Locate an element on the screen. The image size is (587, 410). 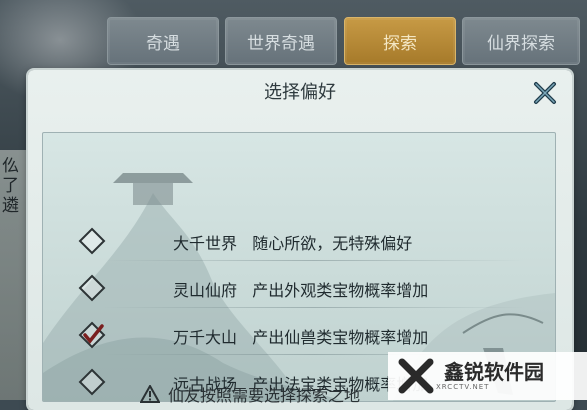
option-label: 灵山仙府 产出外观类宝物概率增加 is located at coordinates (301, 290).